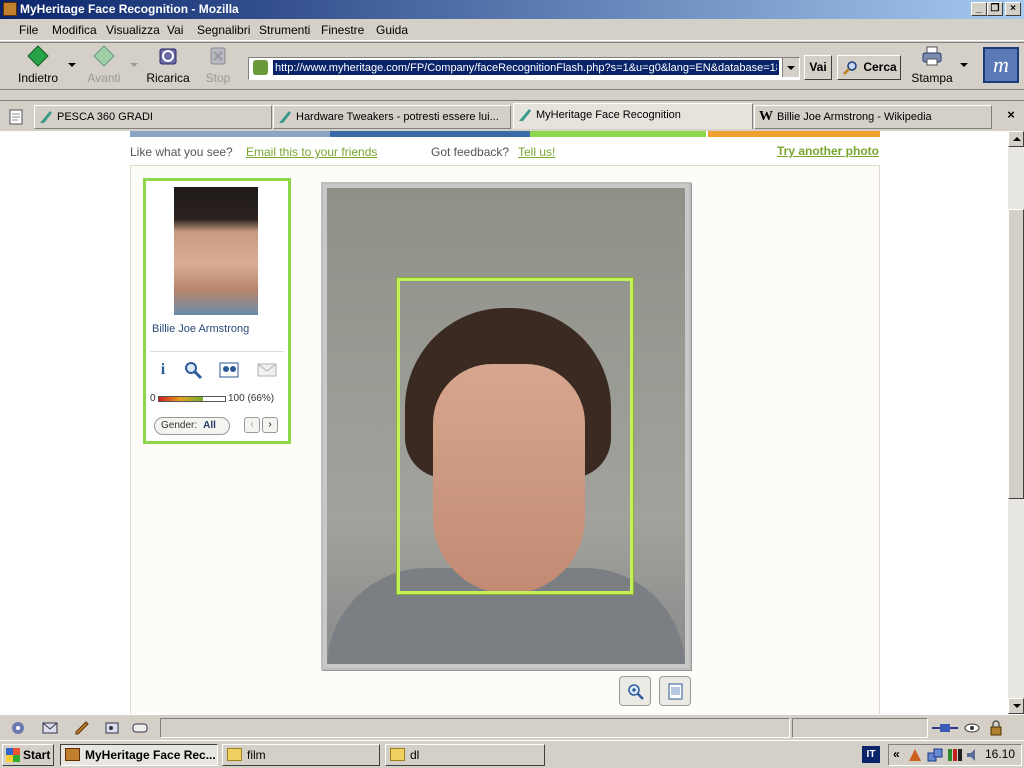 The width and height of the screenshot is (1024, 768). Describe the element at coordinates (217, 351) in the screenshot. I see `card-divider` at that location.